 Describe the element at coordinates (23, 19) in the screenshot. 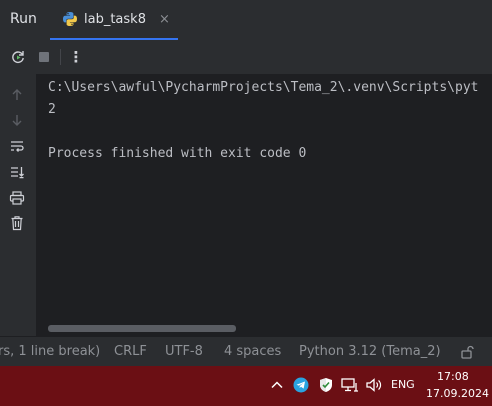

I see `tool-window-title: Run` at that location.